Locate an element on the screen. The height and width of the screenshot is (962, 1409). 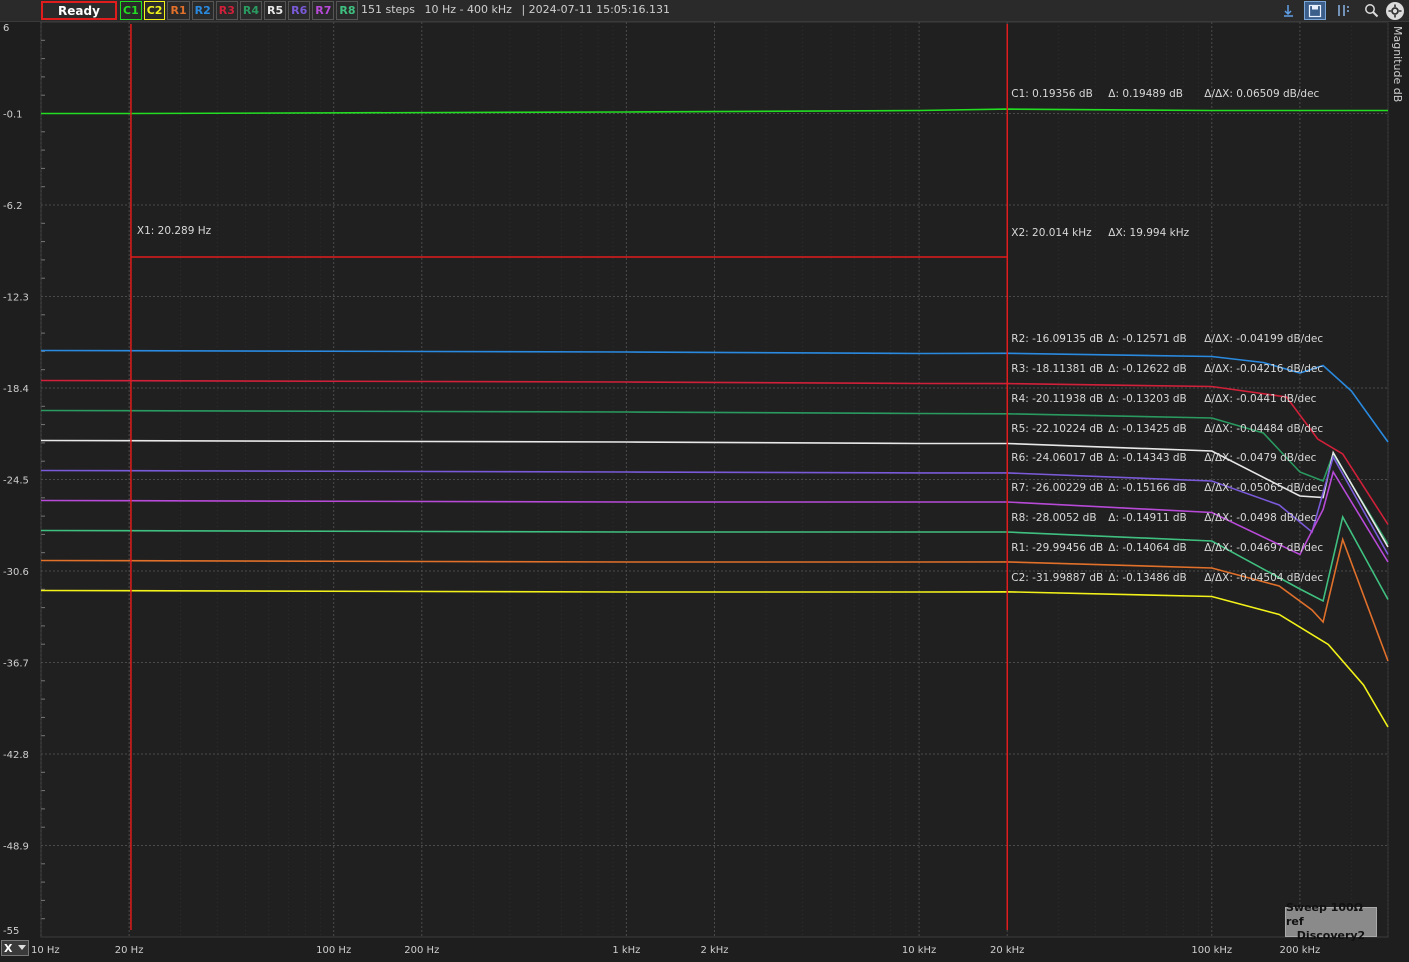
readout-slope: Δ/ΔX: -0.0479 dB/dec is located at coordinates (1260, 458).